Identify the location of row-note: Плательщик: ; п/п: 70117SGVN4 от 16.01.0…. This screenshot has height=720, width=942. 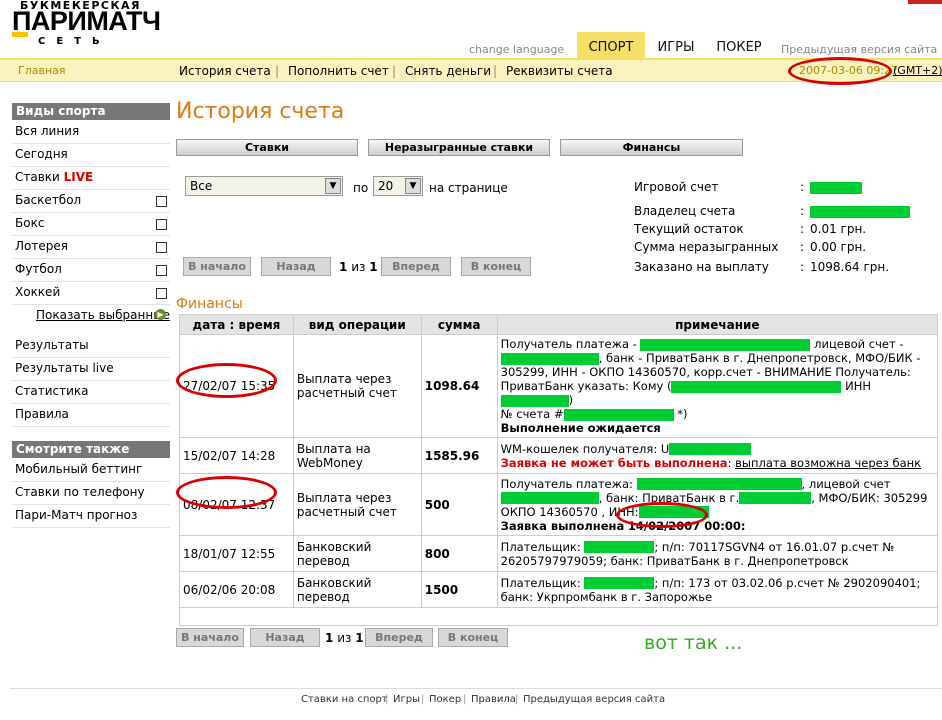
(717, 553).